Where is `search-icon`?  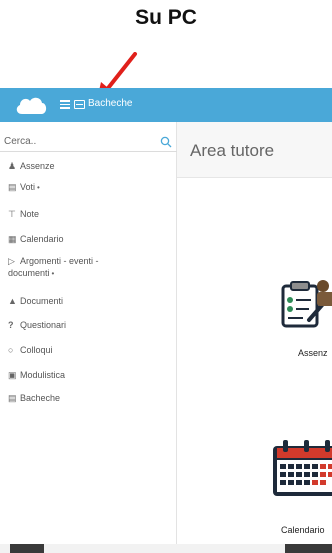
search-icon is located at coordinates (166, 142).